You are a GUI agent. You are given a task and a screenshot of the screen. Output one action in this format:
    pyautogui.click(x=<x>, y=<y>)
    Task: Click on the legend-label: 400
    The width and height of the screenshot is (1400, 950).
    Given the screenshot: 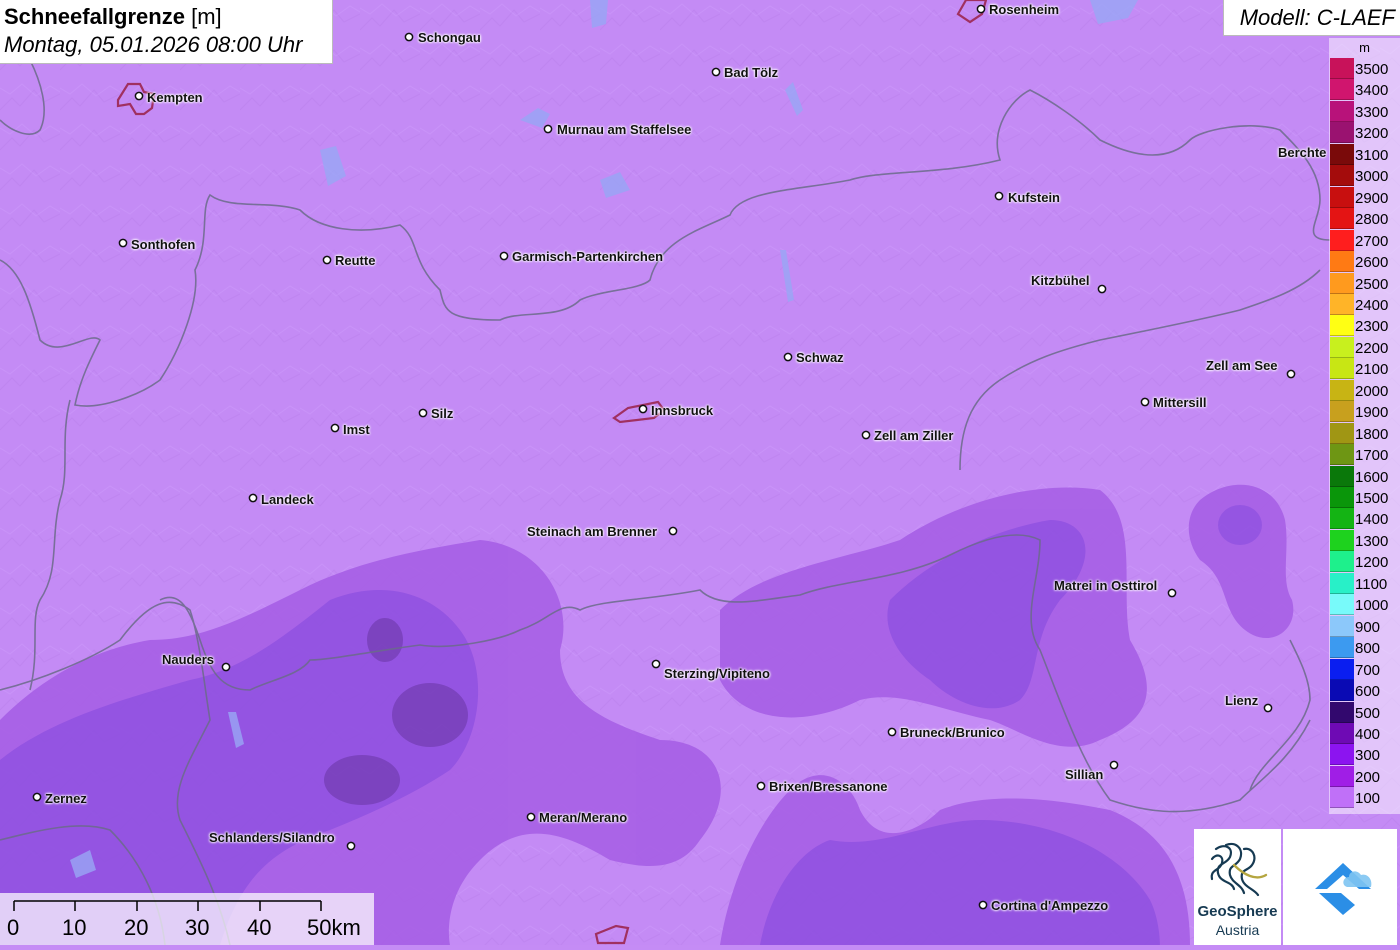 What is the action you would take?
    pyautogui.click(x=1368, y=734)
    